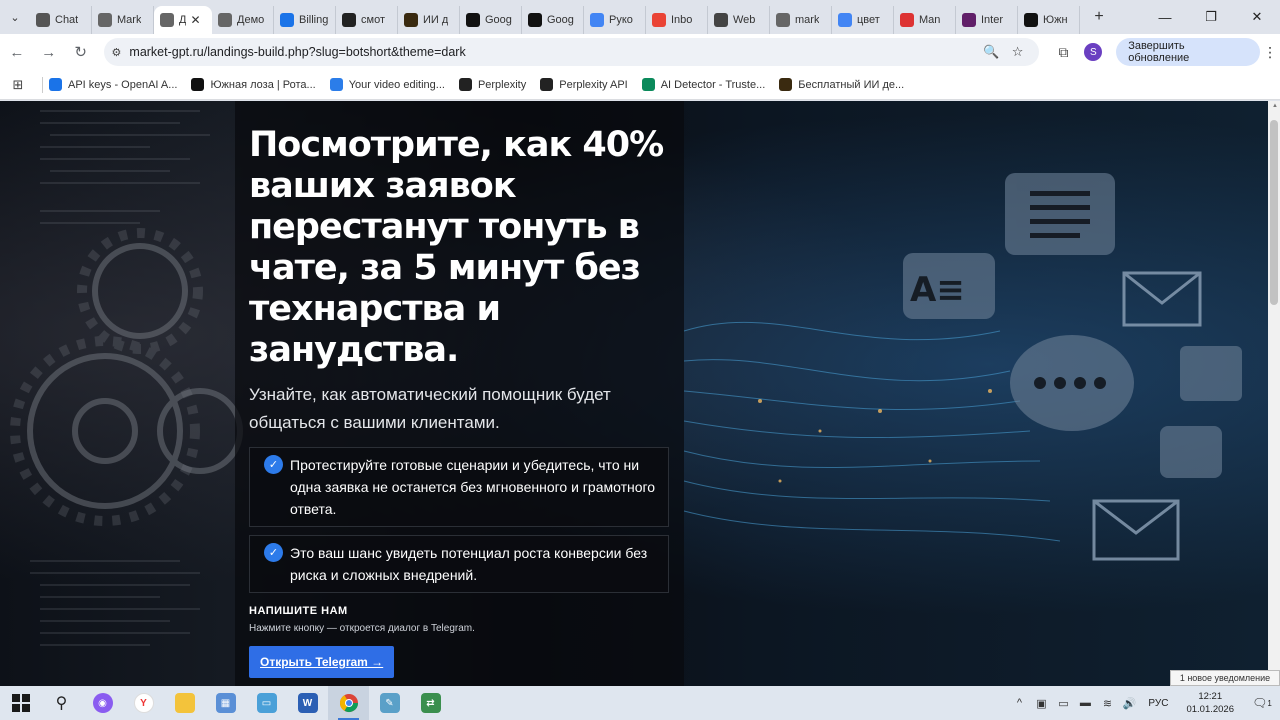  I want to click on ai-detector-icon, so click(411, 20).